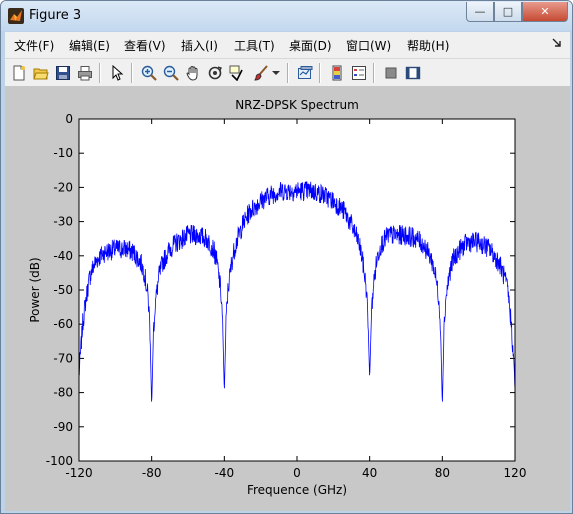 Image resolution: width=573 pixels, height=514 pixels. Describe the element at coordinates (63, 73) in the screenshot. I see `save-icon` at that location.